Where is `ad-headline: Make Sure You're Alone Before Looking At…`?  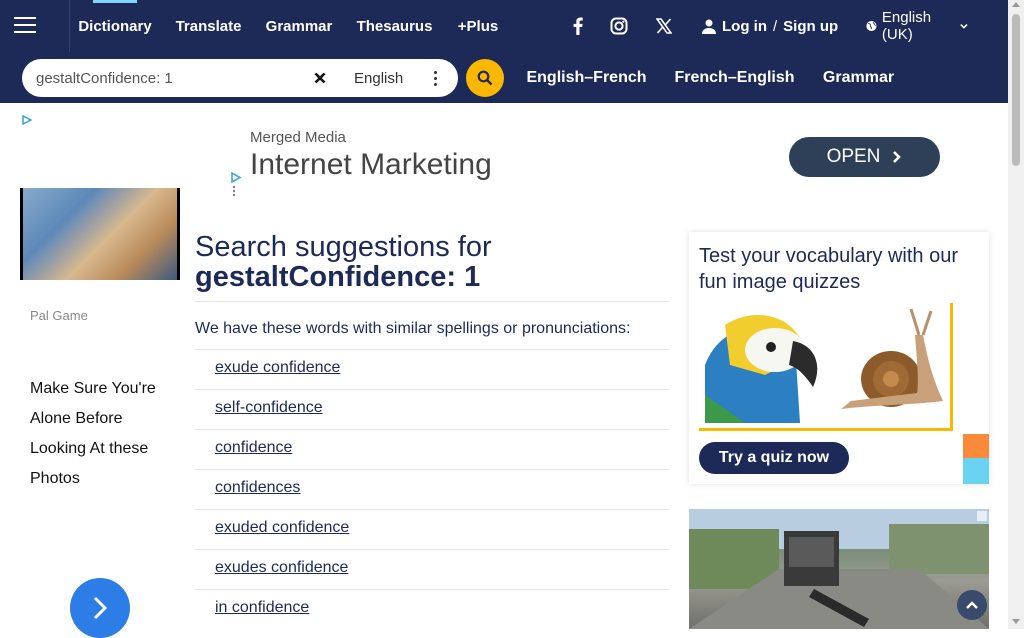
ad-headline: Make Sure You're Alone Before Looking At… is located at coordinates (104, 434).